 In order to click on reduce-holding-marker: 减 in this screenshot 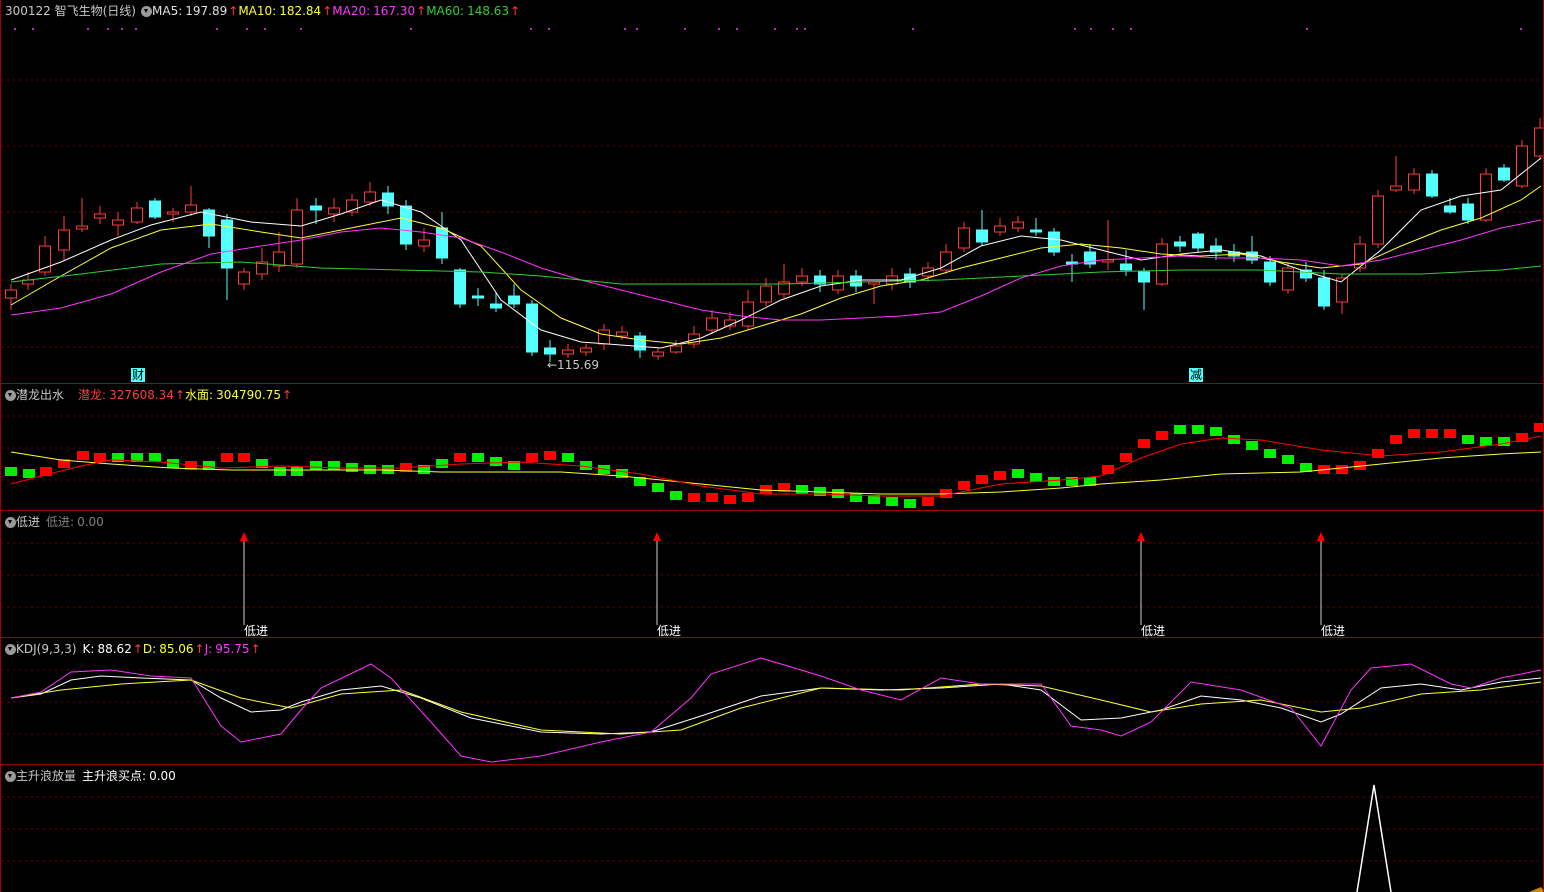, I will do `click(1196, 375)`.